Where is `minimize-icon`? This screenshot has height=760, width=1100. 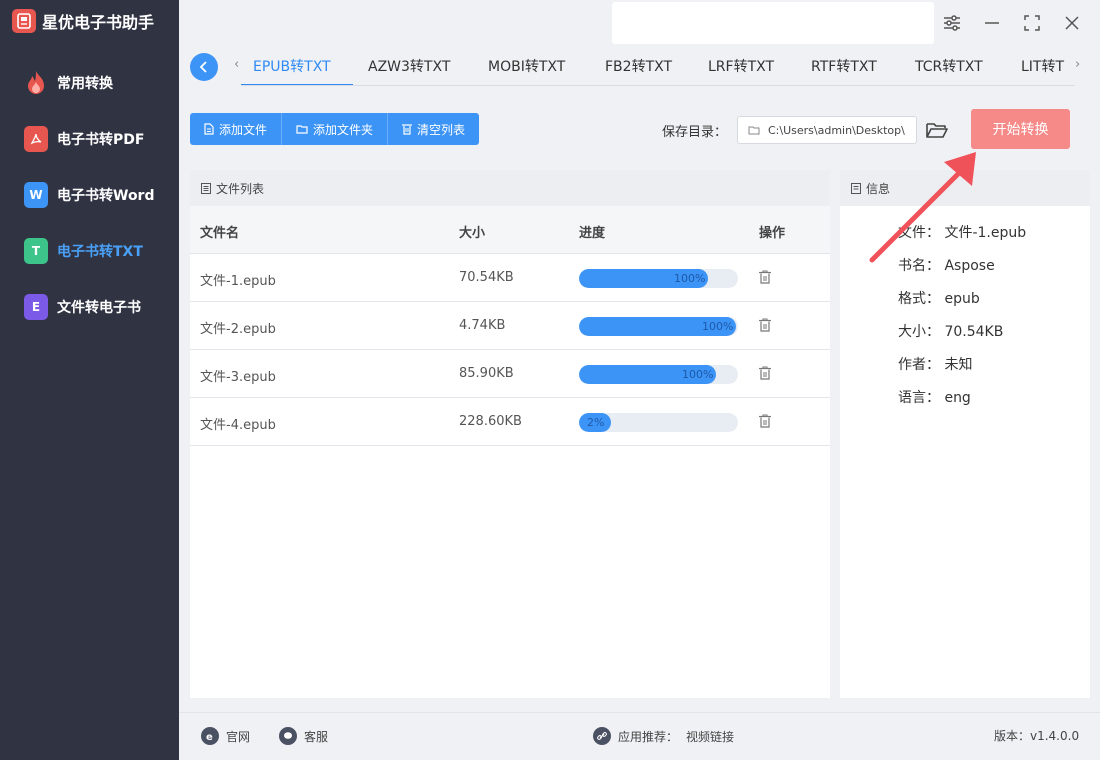 minimize-icon is located at coordinates (992, 23).